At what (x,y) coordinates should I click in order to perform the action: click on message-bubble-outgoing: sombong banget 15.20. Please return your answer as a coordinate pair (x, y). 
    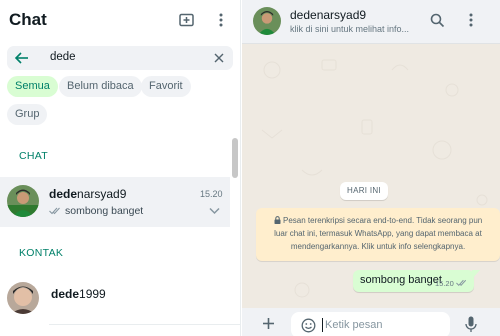
    Looking at the image, I should click on (413, 281).